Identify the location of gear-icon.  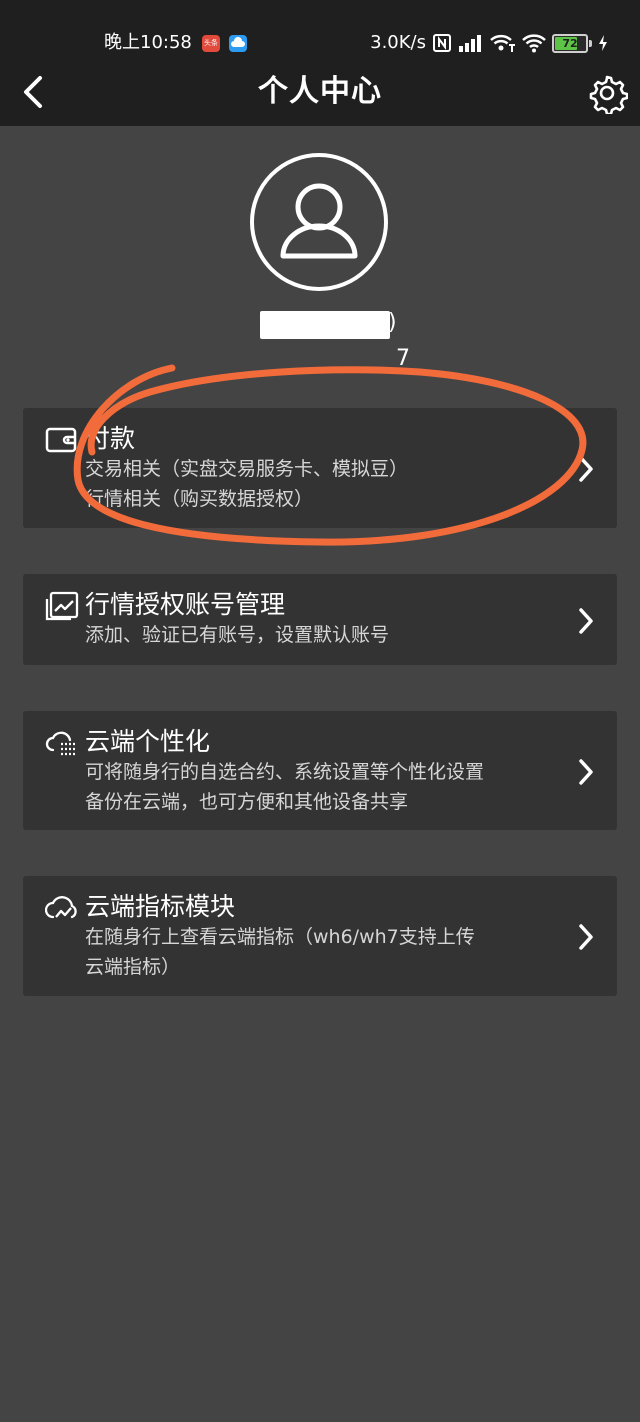
(609, 95).